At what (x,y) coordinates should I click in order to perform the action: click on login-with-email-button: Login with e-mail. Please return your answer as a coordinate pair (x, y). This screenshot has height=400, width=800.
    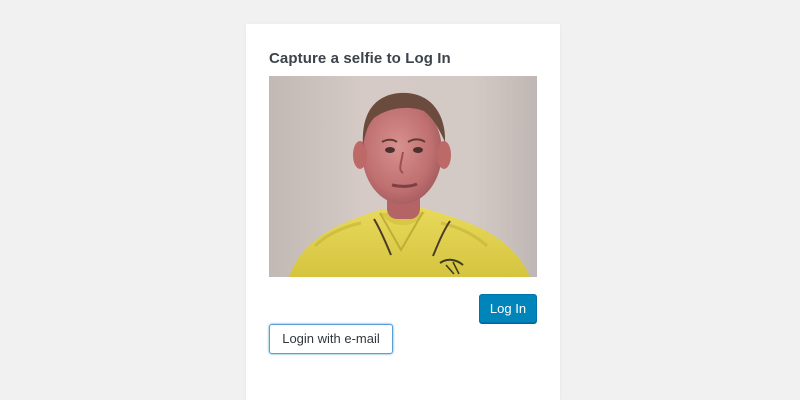
    Looking at the image, I should click on (331, 339).